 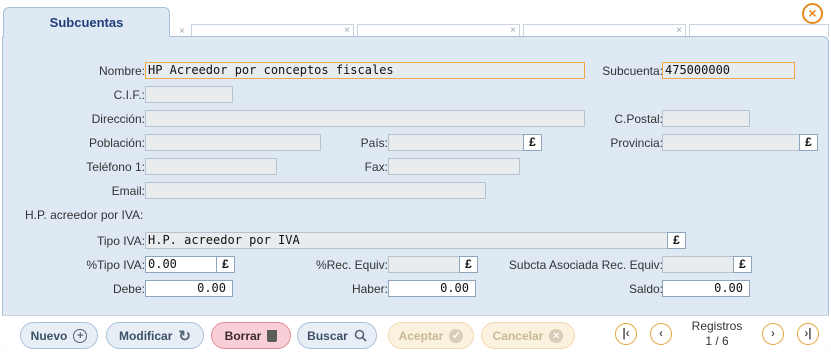 I want to click on check-icon: ✓, so click(x=456, y=335).